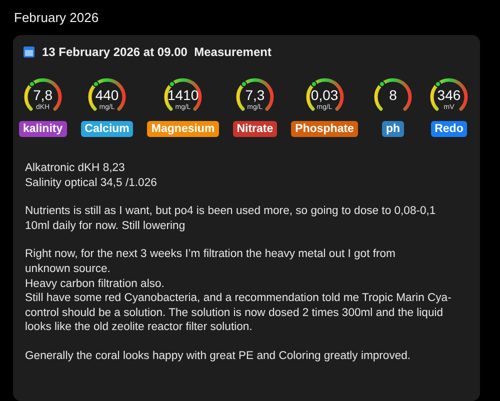  I want to click on note-paragraph: Alkatronic dKH 8,23 Salinity optical 34,5 /1.026, so click(91, 175).